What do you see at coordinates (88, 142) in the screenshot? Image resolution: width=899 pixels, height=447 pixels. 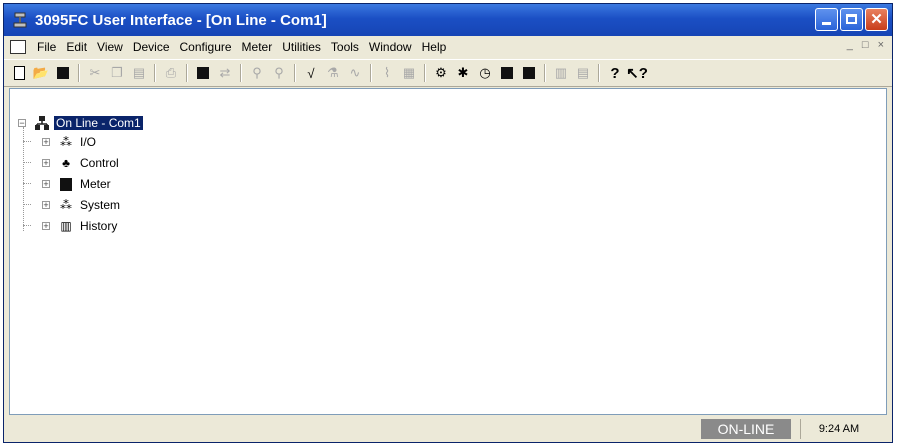 I see `tree-item-label: I/O` at bounding box center [88, 142].